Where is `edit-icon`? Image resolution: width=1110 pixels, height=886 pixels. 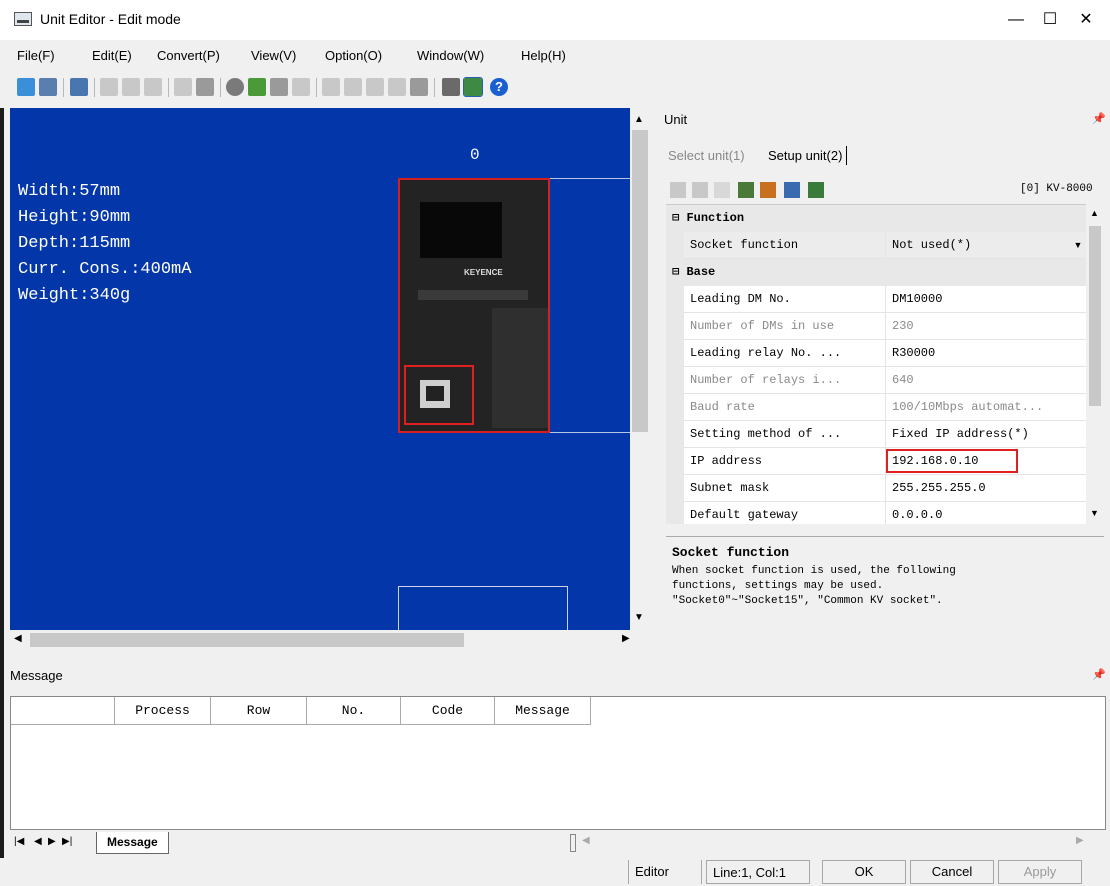
edit-icon is located at coordinates (183, 87).